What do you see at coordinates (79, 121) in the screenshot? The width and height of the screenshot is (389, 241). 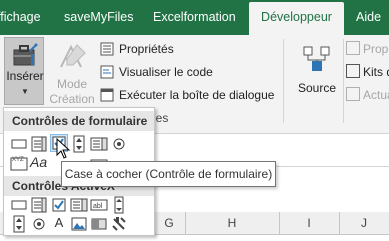 I see `form-controls-header: Contrôles de formulaire` at bounding box center [79, 121].